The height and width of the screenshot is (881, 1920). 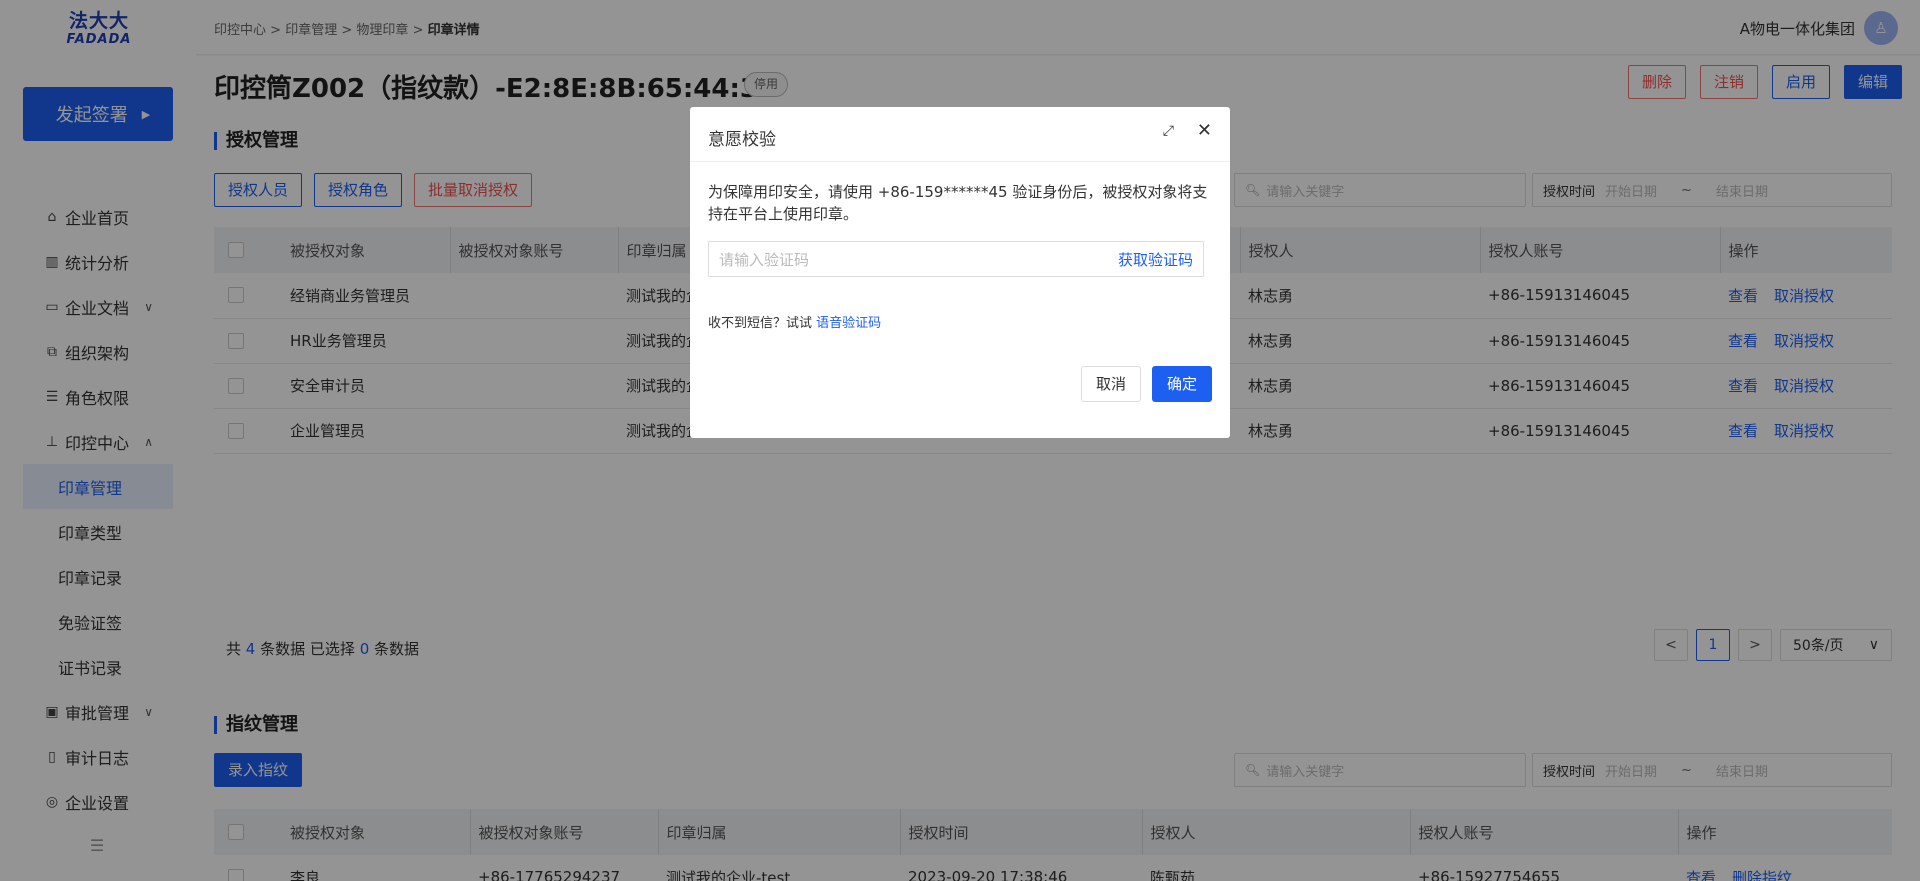 What do you see at coordinates (1155, 259) in the screenshot?
I see `get-code-button: 获取验证码` at bounding box center [1155, 259].